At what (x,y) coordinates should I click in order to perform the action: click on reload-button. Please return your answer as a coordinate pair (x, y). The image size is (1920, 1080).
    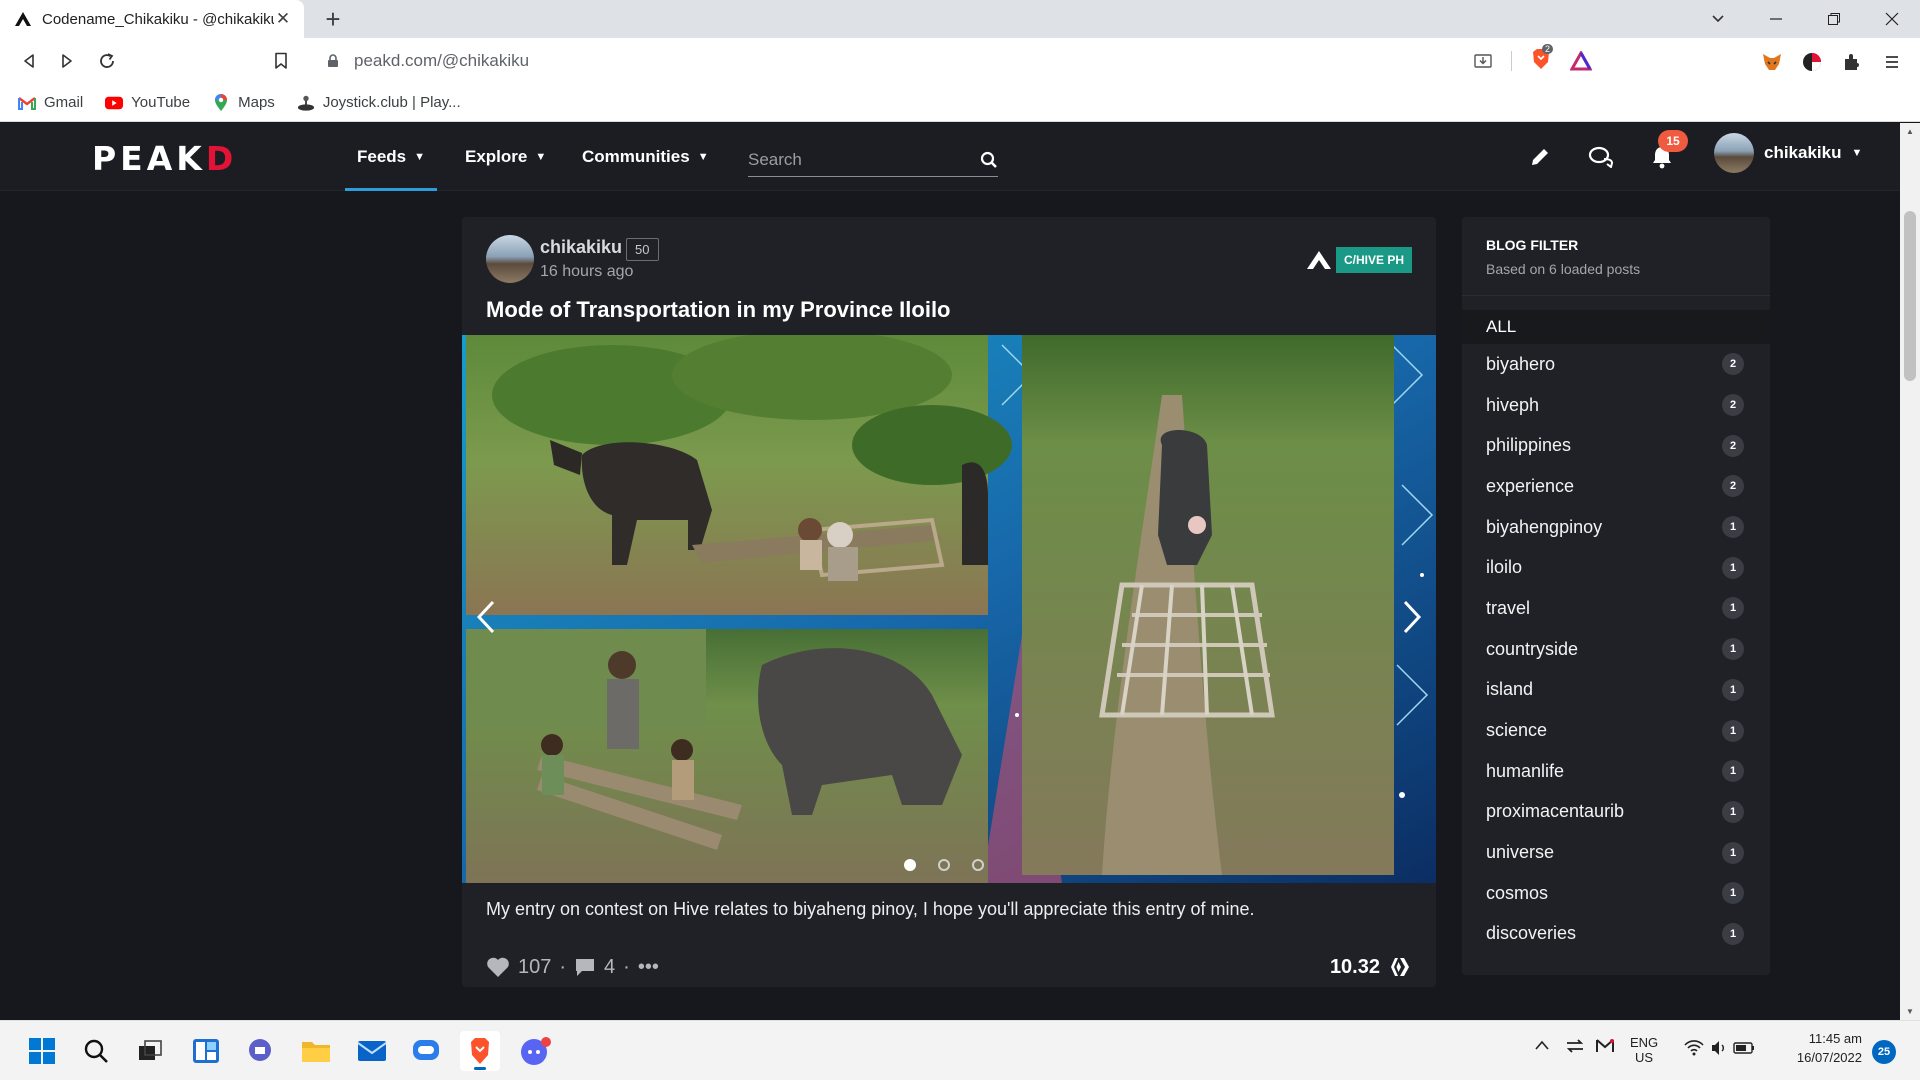
    Looking at the image, I should click on (107, 61).